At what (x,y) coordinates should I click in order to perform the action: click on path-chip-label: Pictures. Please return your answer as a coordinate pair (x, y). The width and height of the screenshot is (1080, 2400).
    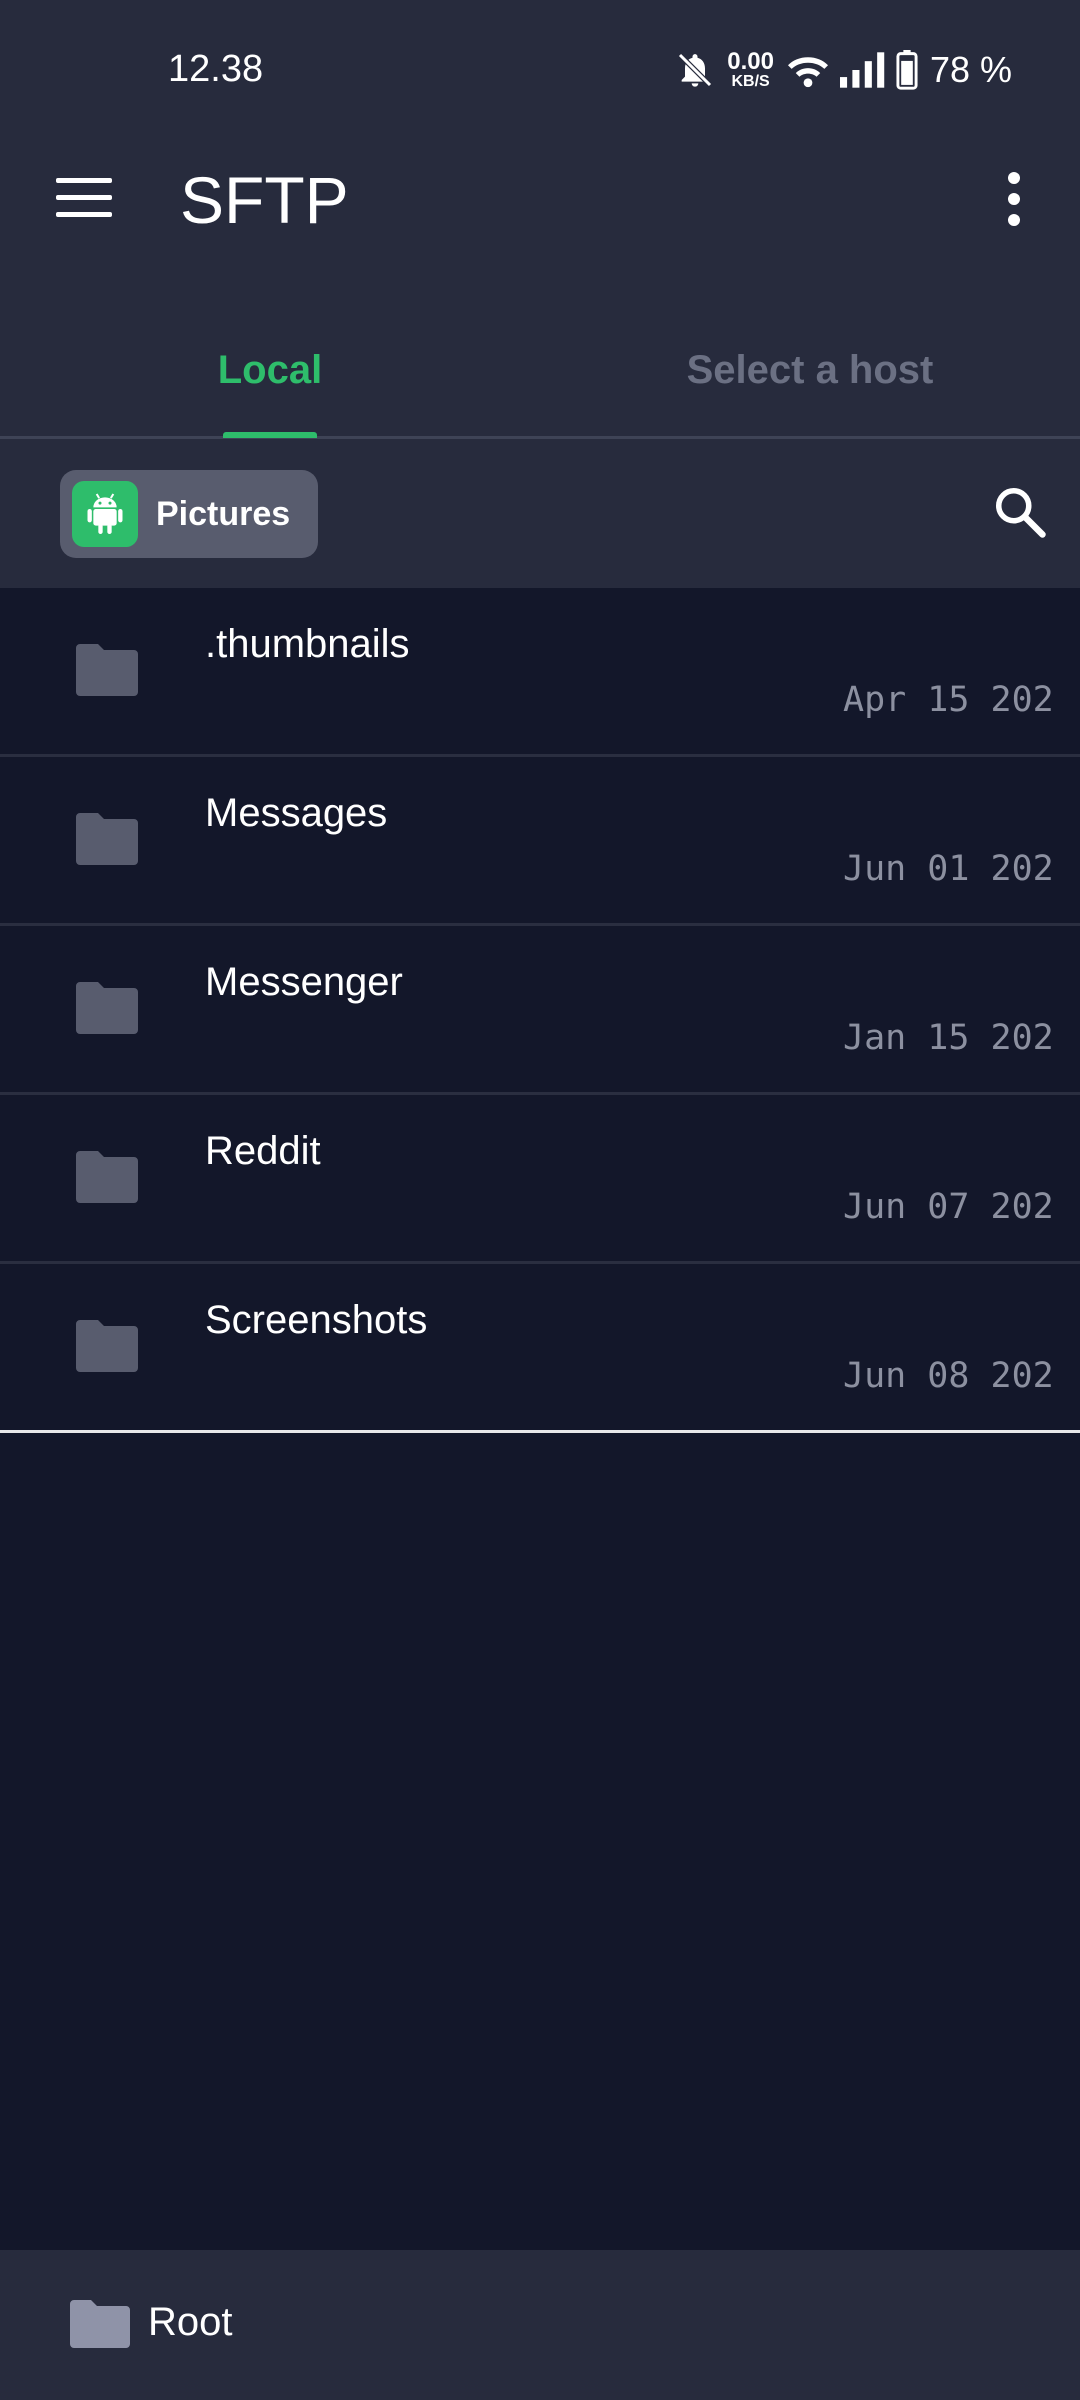
    Looking at the image, I should click on (223, 513).